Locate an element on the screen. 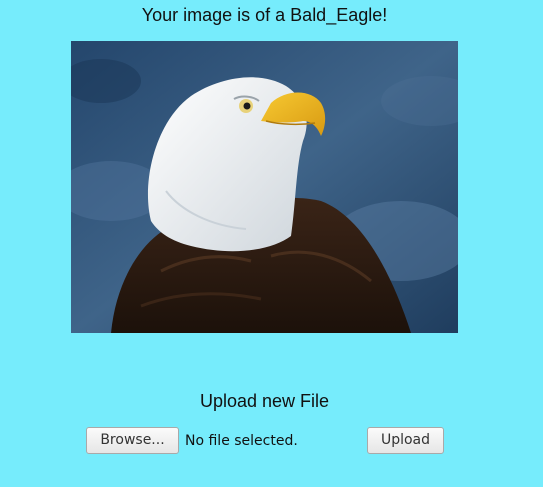 This screenshot has height=487, width=543. file-input: Browse... No file selected. is located at coordinates (192, 440).